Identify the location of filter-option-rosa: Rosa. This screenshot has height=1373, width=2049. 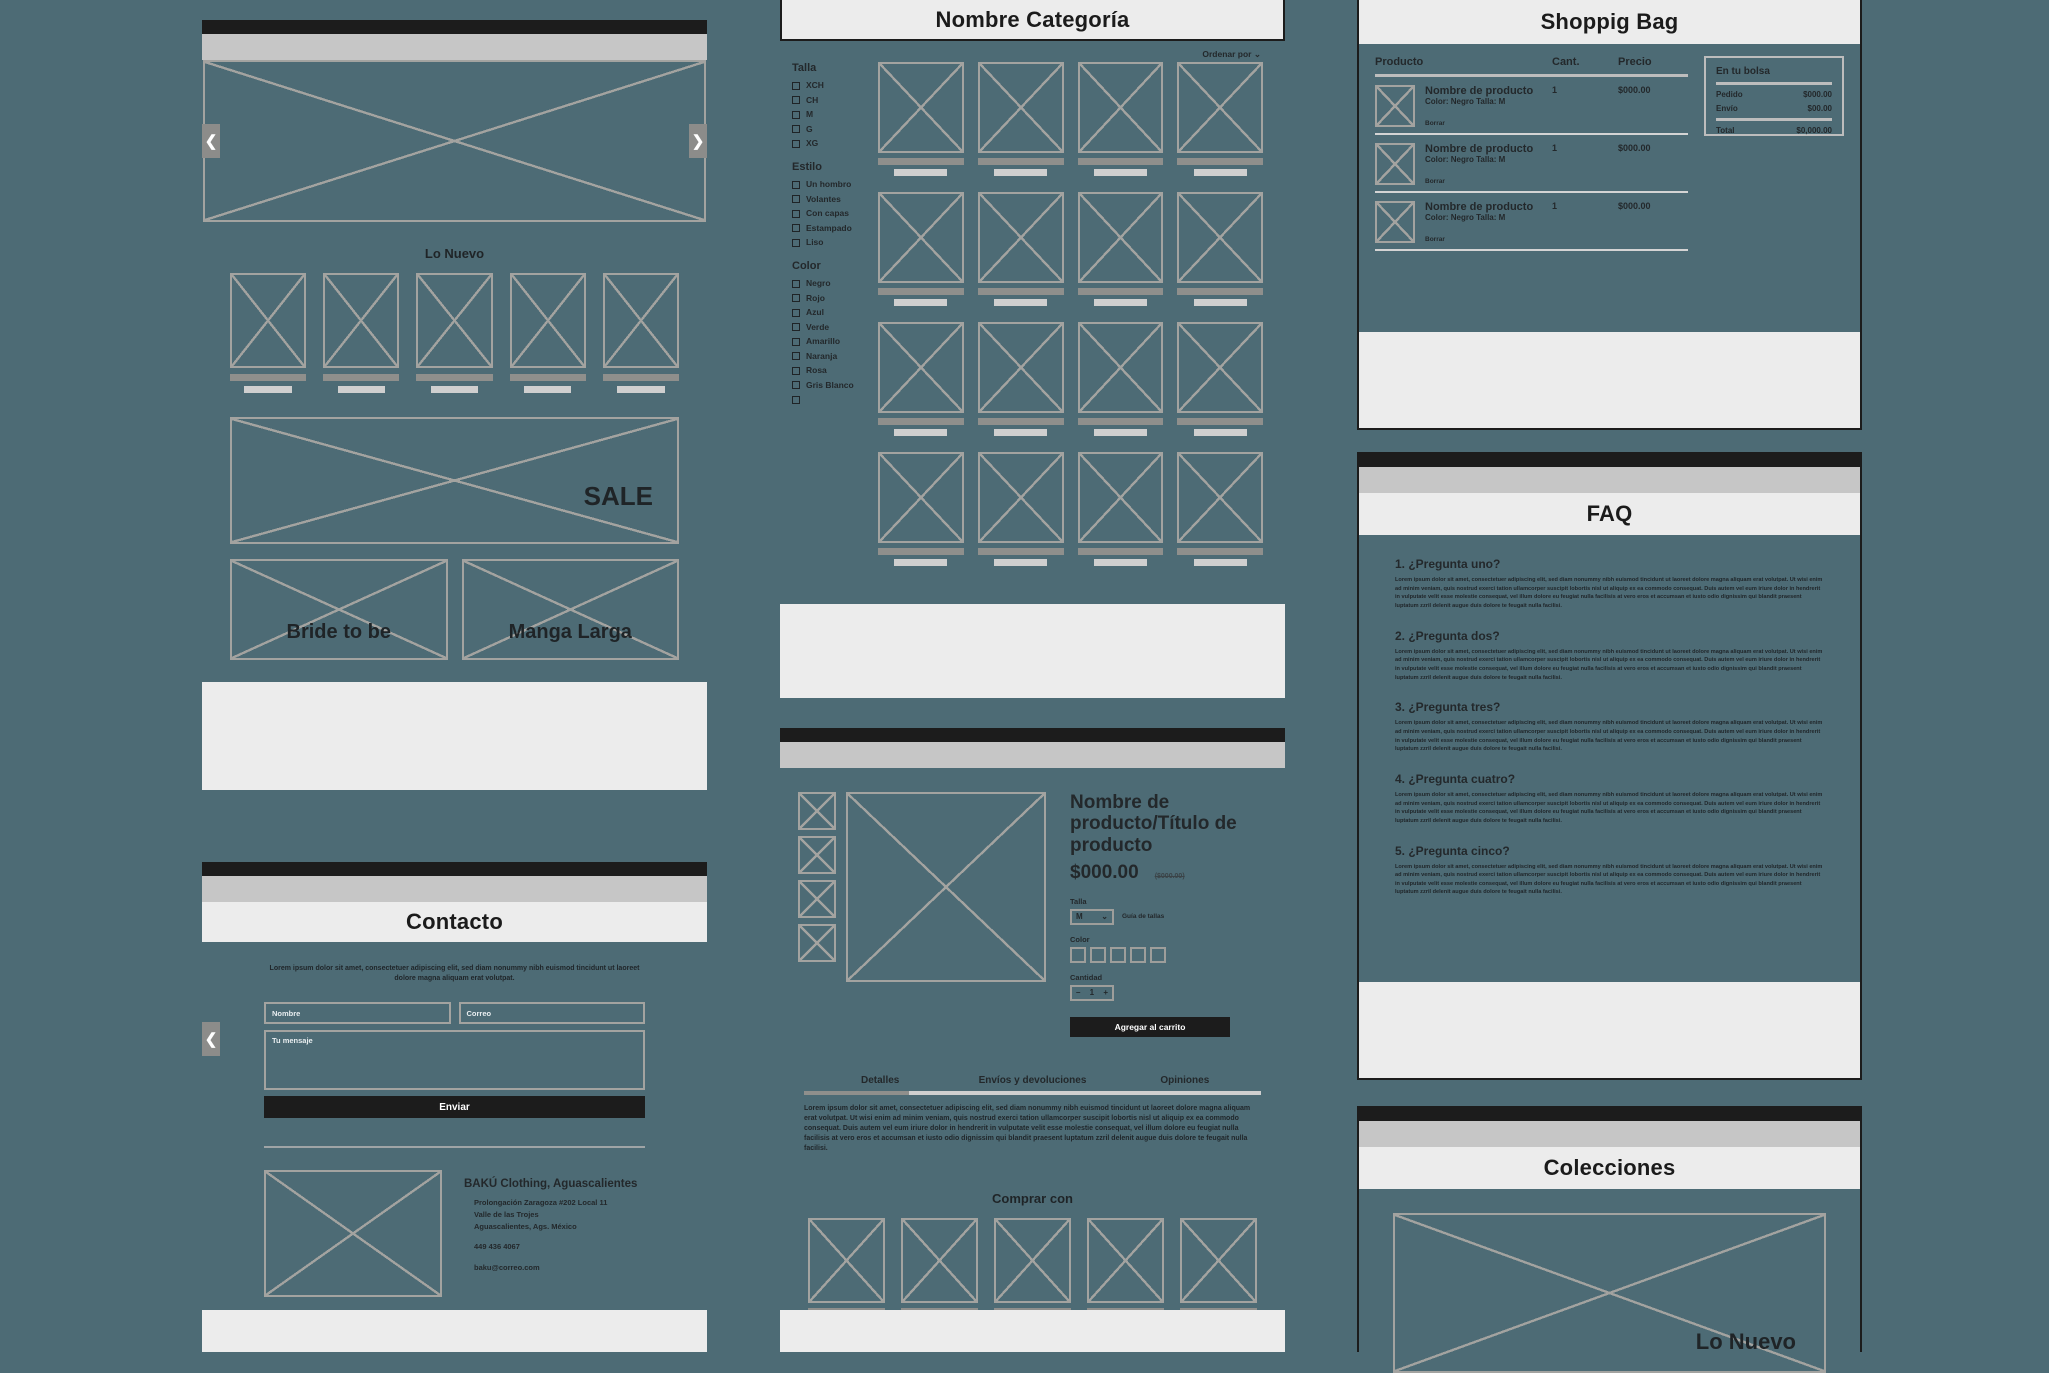
(828, 370).